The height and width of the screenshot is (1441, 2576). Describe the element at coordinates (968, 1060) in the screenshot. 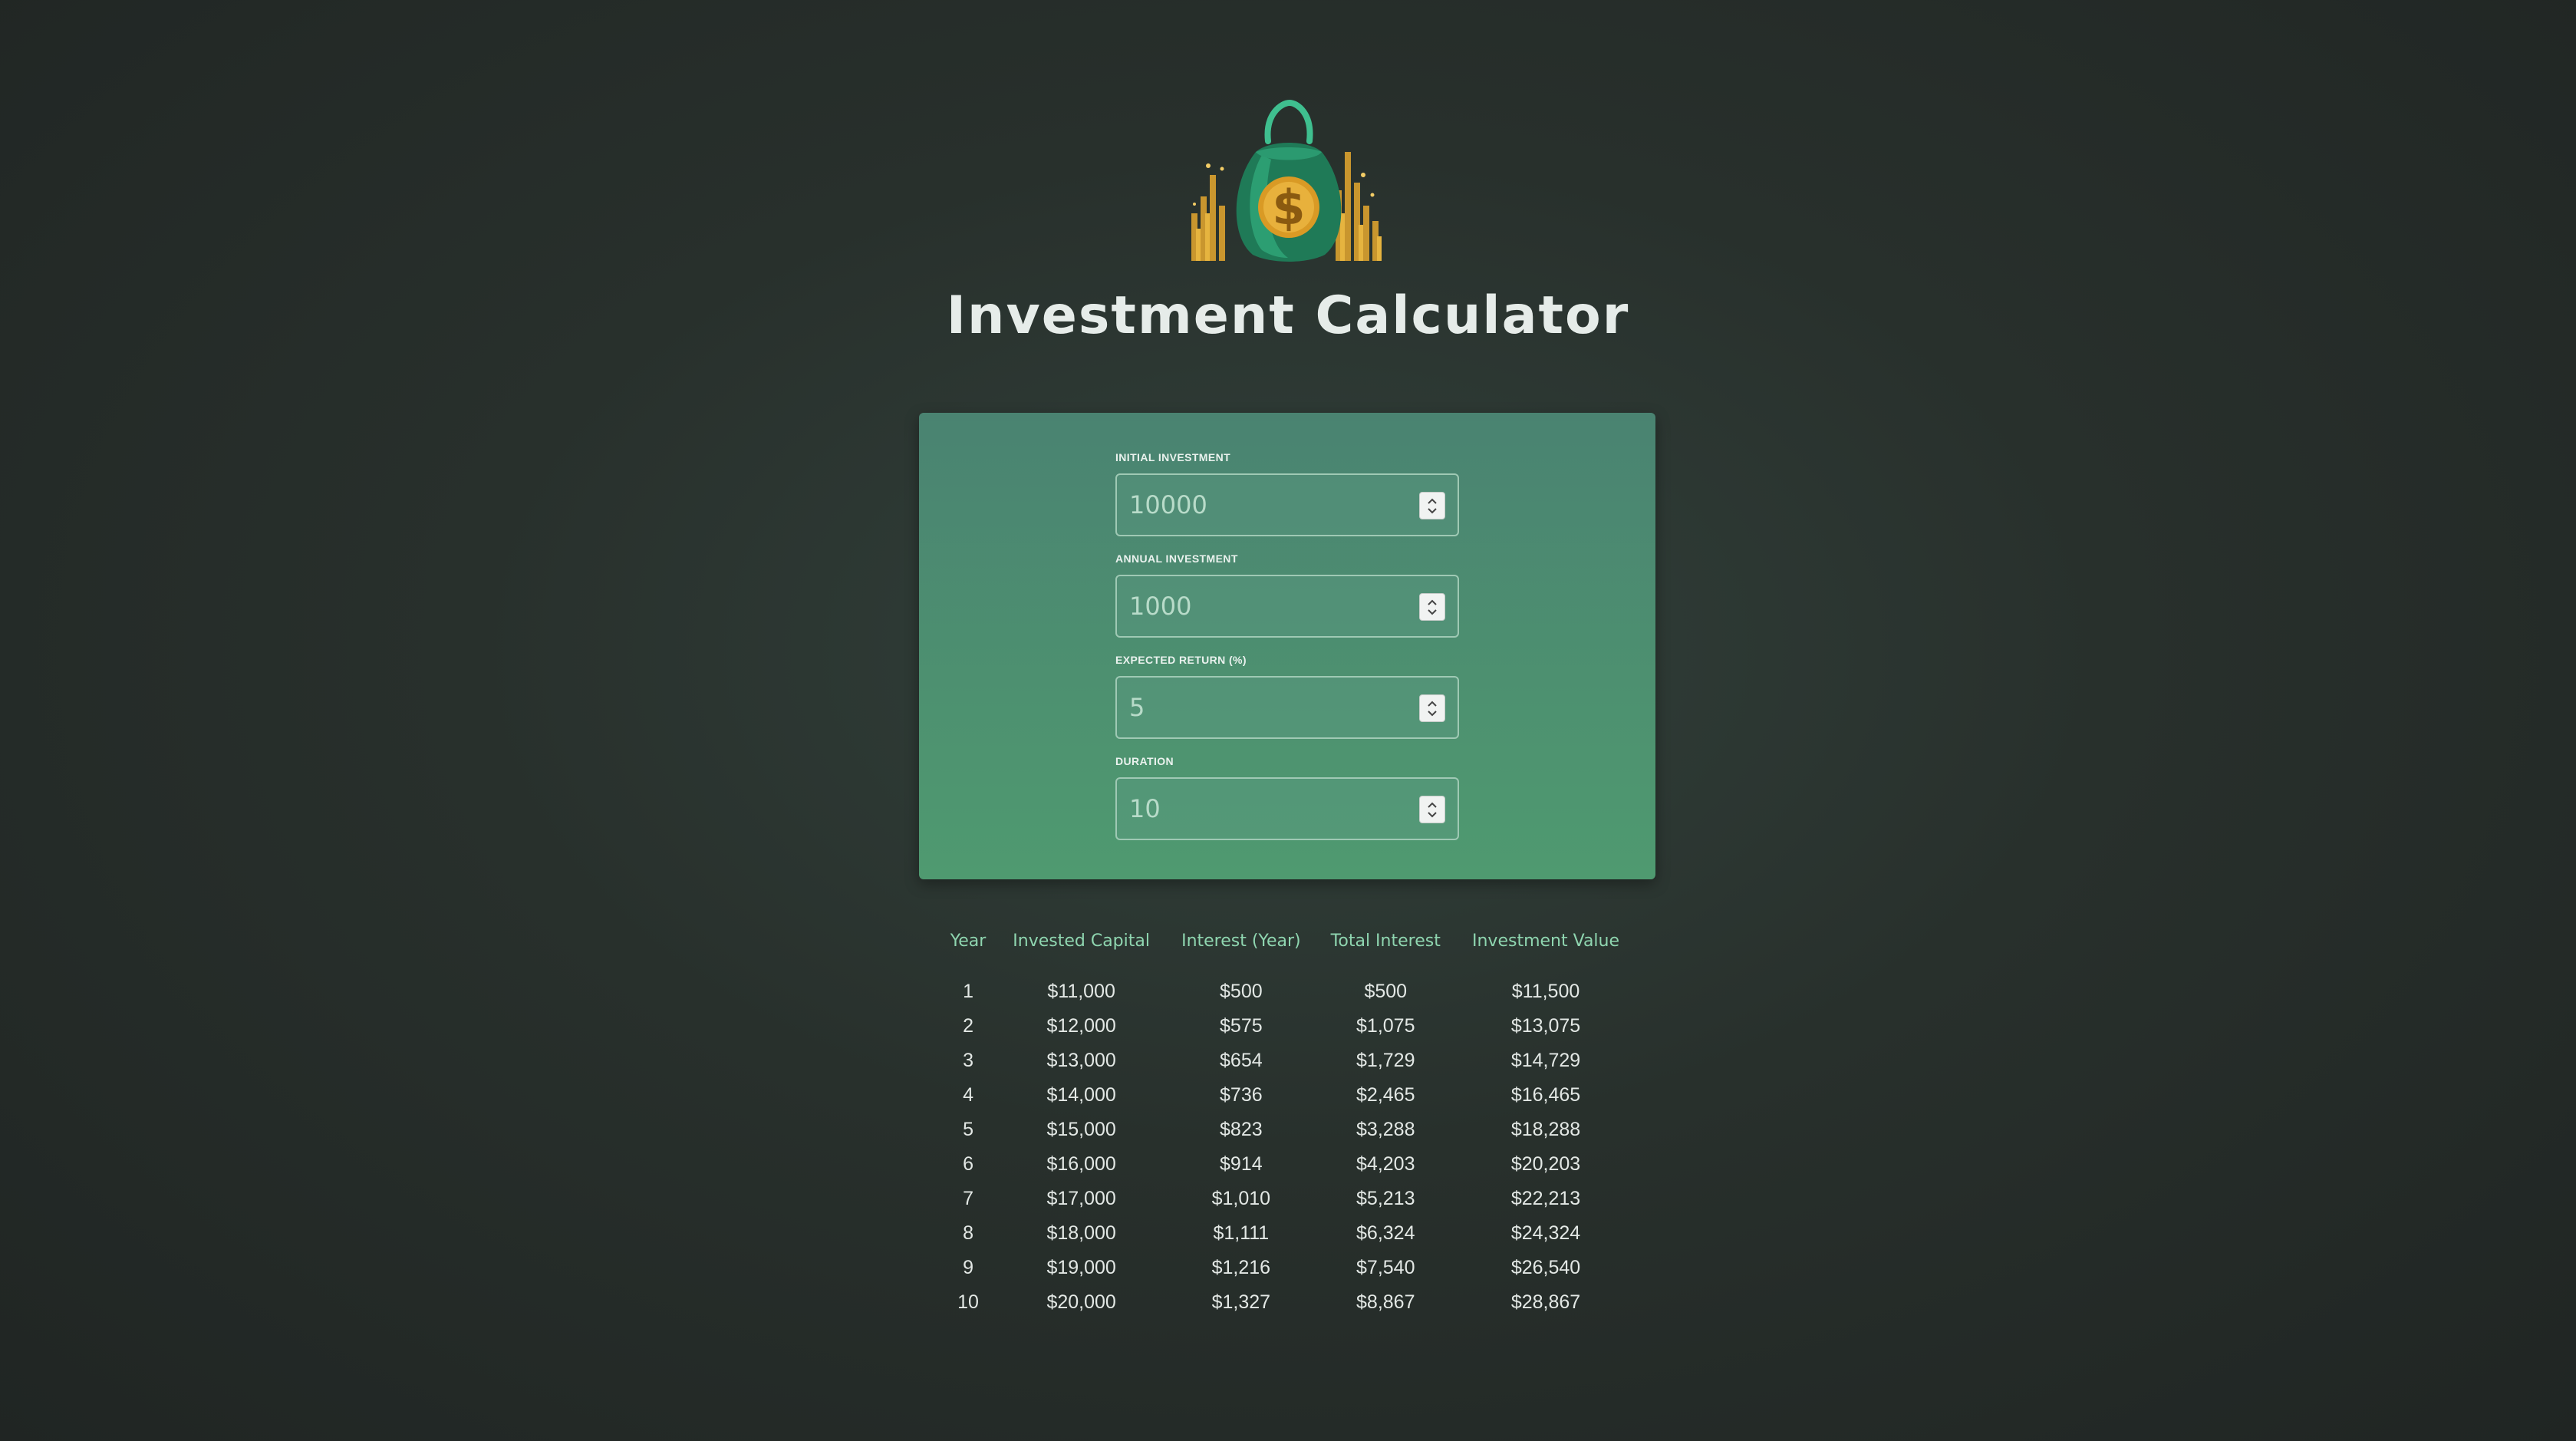

I see `cell-year: 3` at that location.